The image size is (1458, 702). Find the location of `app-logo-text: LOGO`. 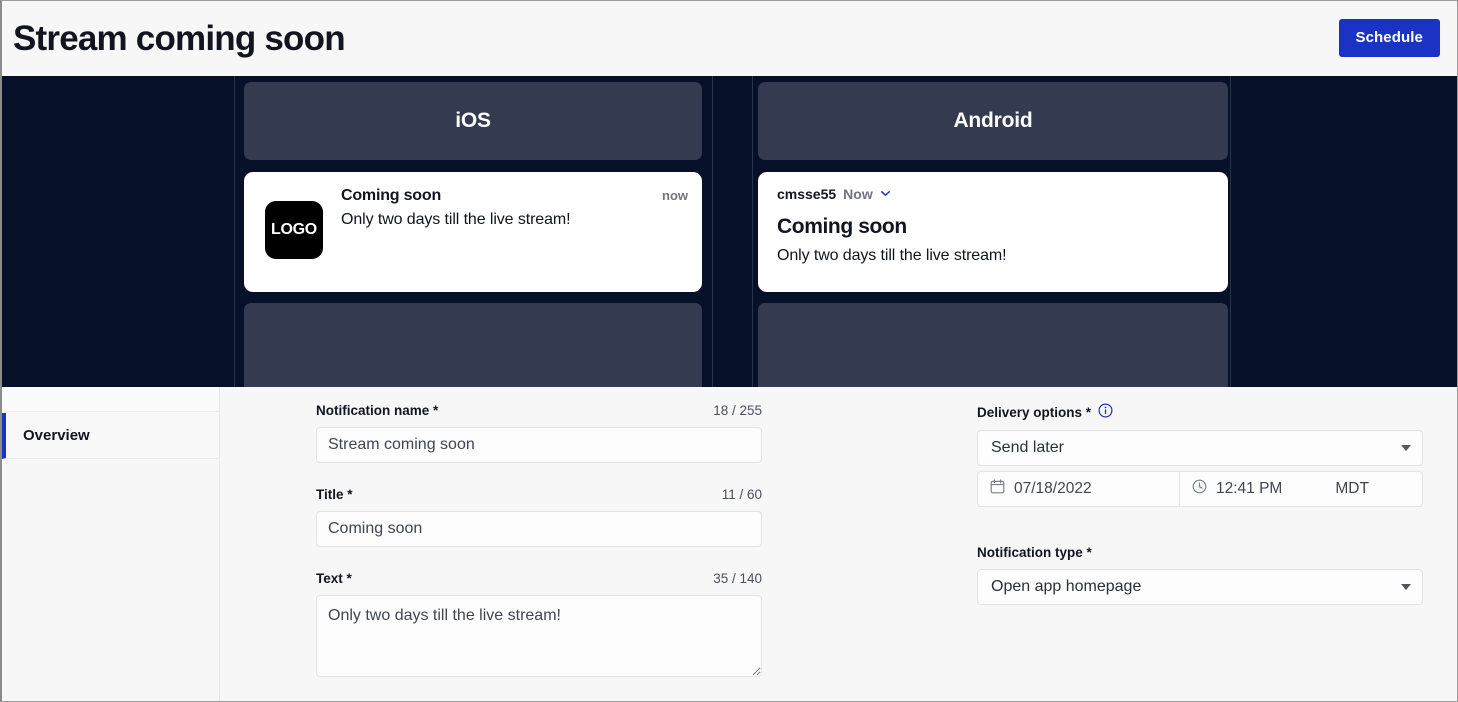

app-logo-text: LOGO is located at coordinates (294, 229).